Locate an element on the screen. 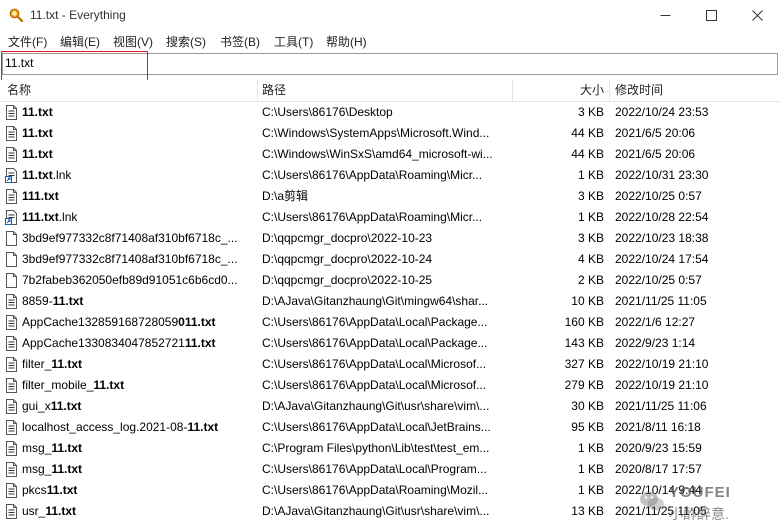  file-size: 30 KB is located at coordinates (587, 406).